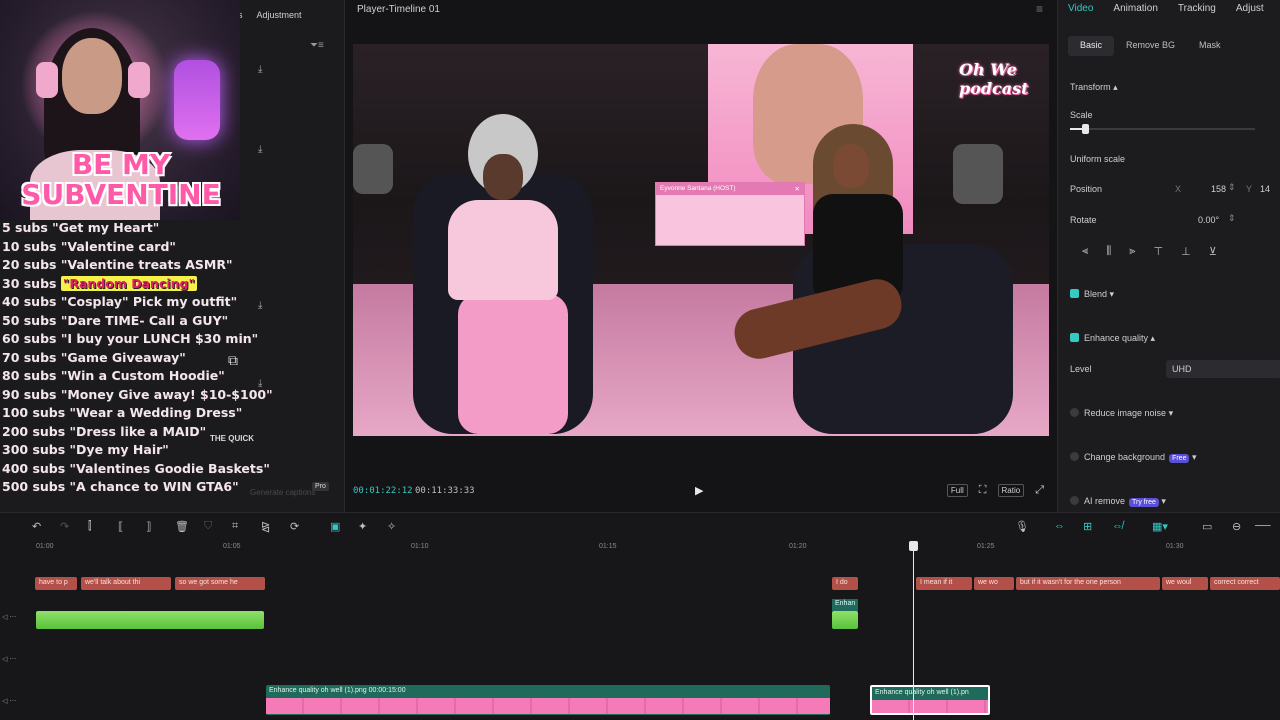 Image resolution: width=1280 pixels, height=720 pixels. What do you see at coordinates (1039, 9) in the screenshot?
I see `menu-icon: ≡` at bounding box center [1039, 9].